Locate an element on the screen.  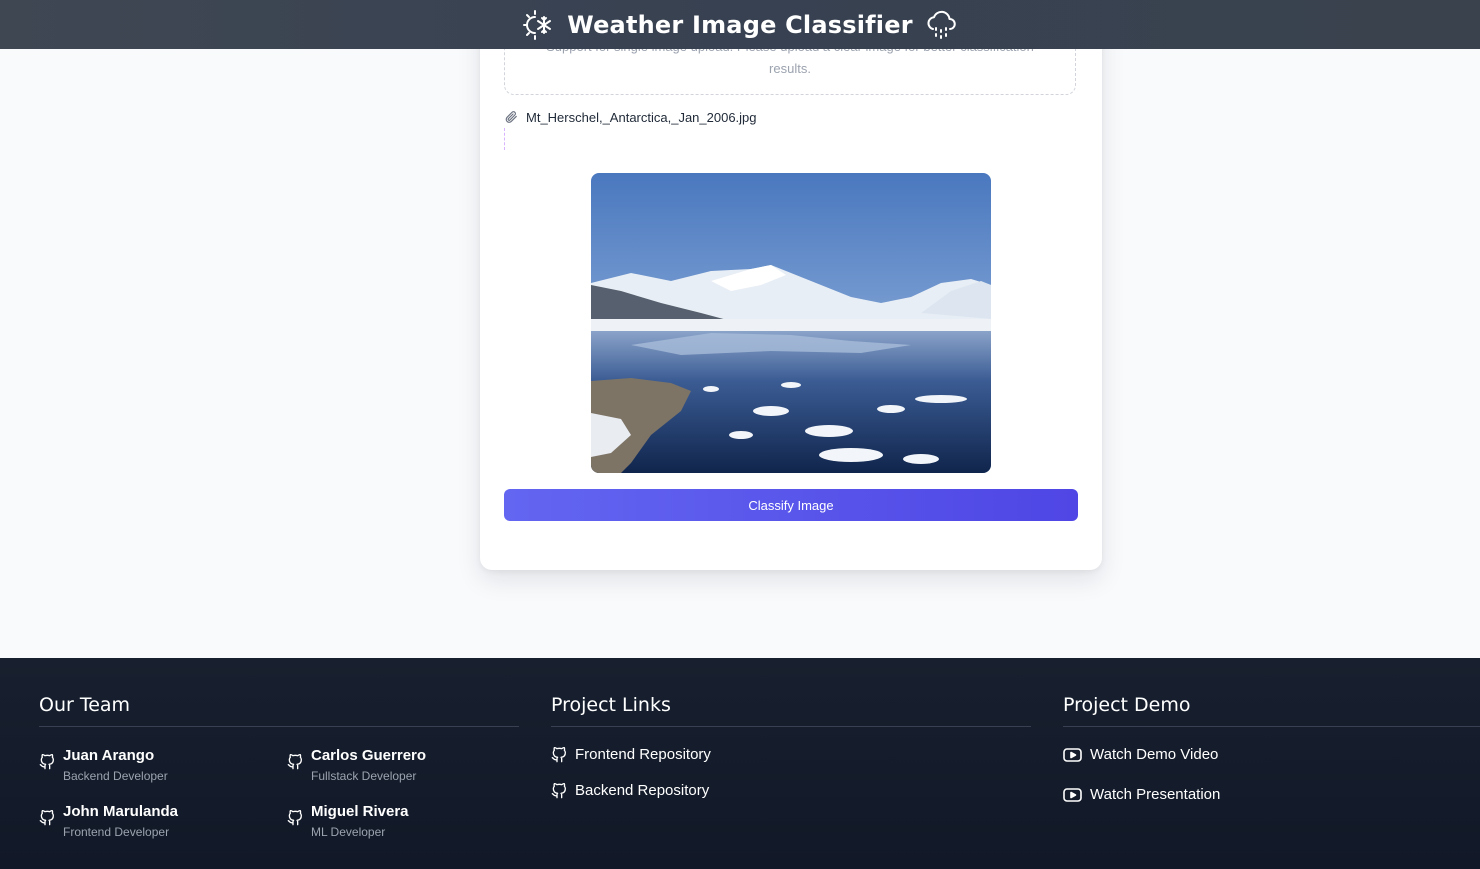
sun-snow-icon is located at coordinates (539, 25).